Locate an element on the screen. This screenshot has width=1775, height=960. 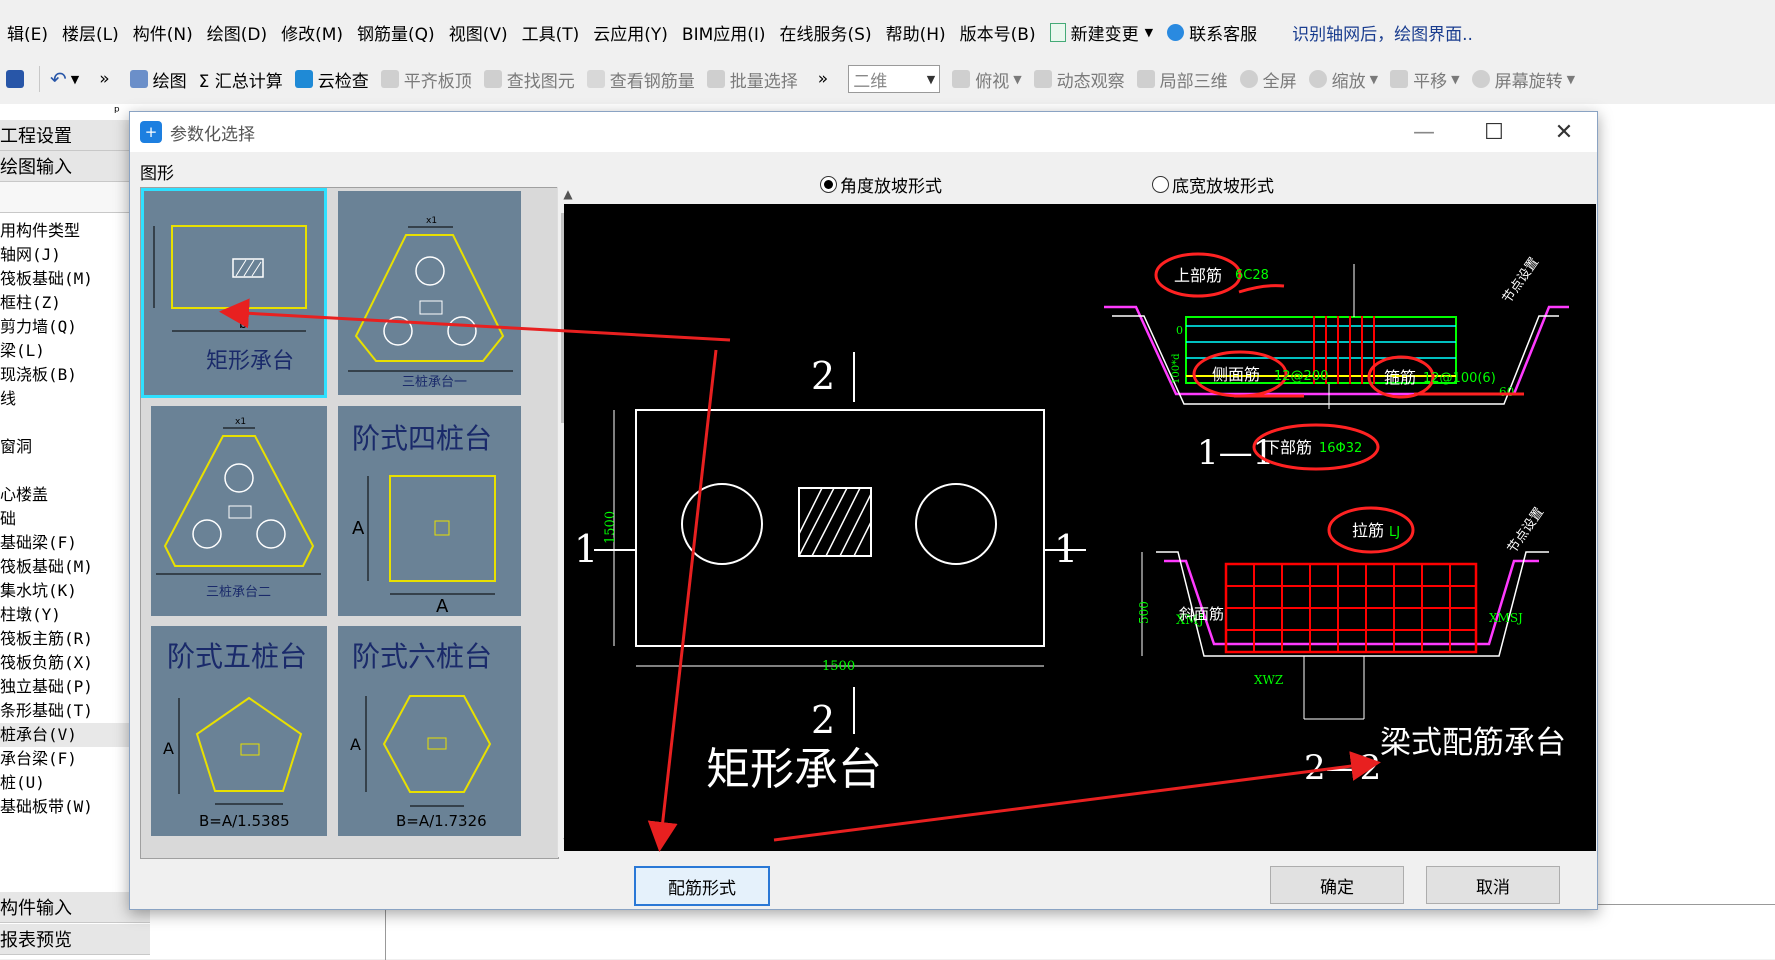
tree-item: 窗洞 is located at coordinates (75, 447).